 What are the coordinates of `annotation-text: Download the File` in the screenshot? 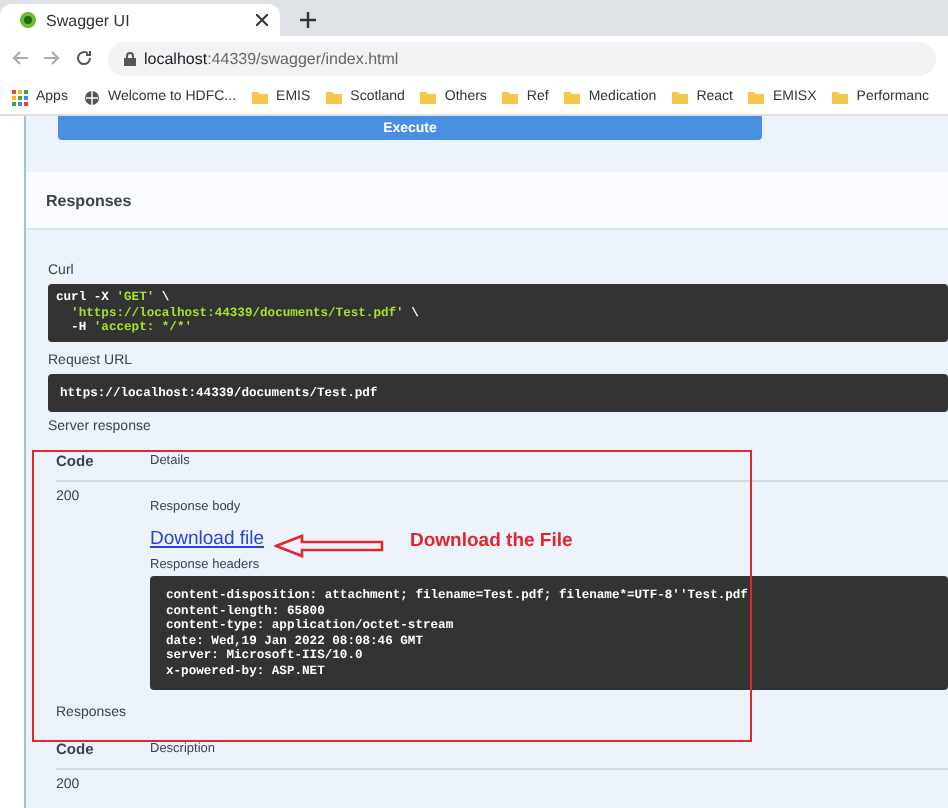 It's located at (491, 541).